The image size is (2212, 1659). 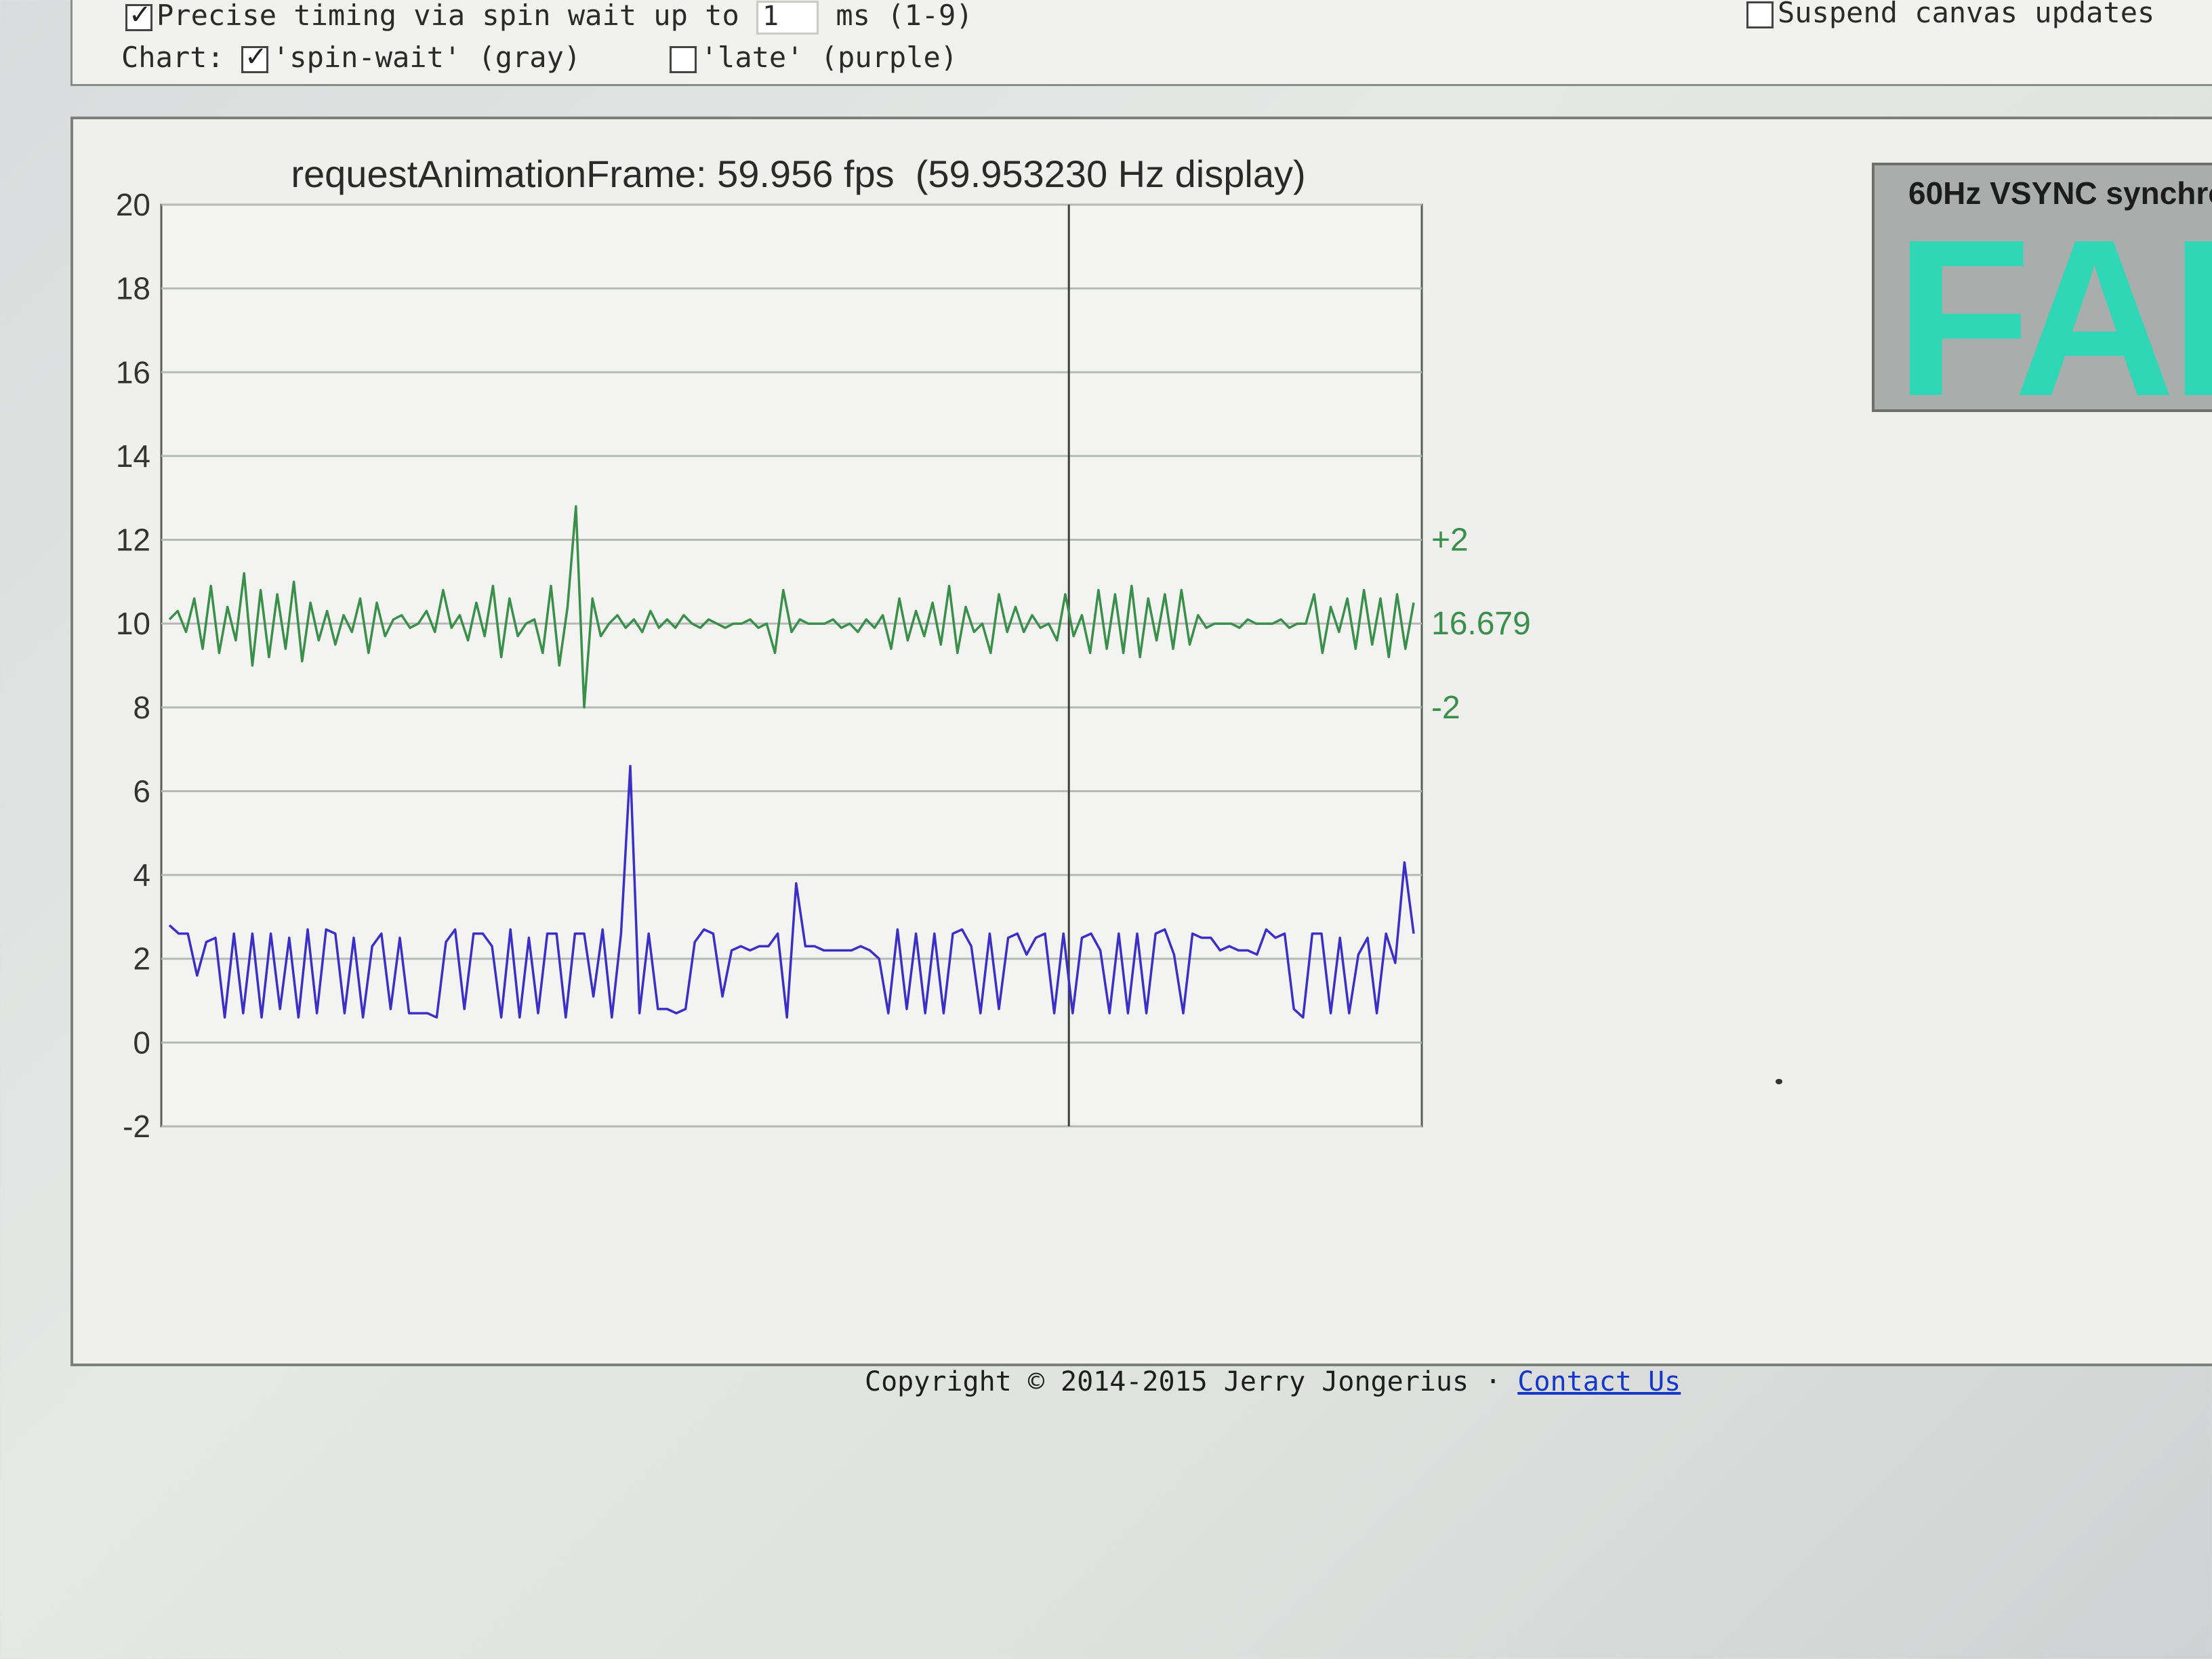 I want to click on y-tick-label: 6, so click(x=141, y=791).